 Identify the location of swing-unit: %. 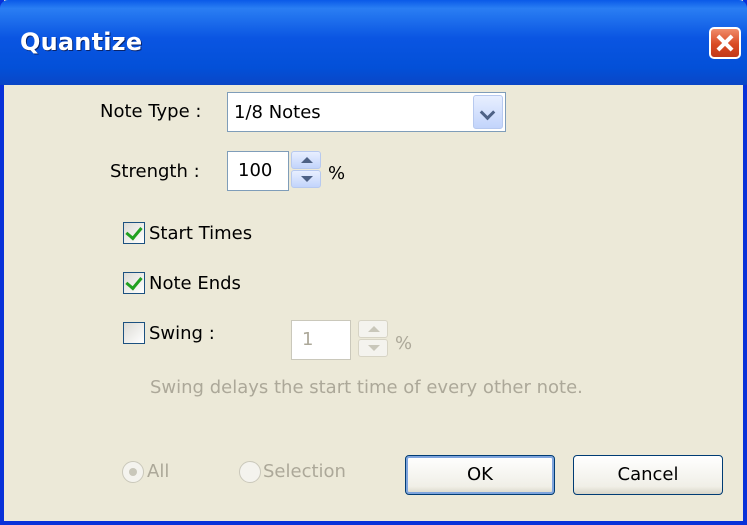
(404, 343).